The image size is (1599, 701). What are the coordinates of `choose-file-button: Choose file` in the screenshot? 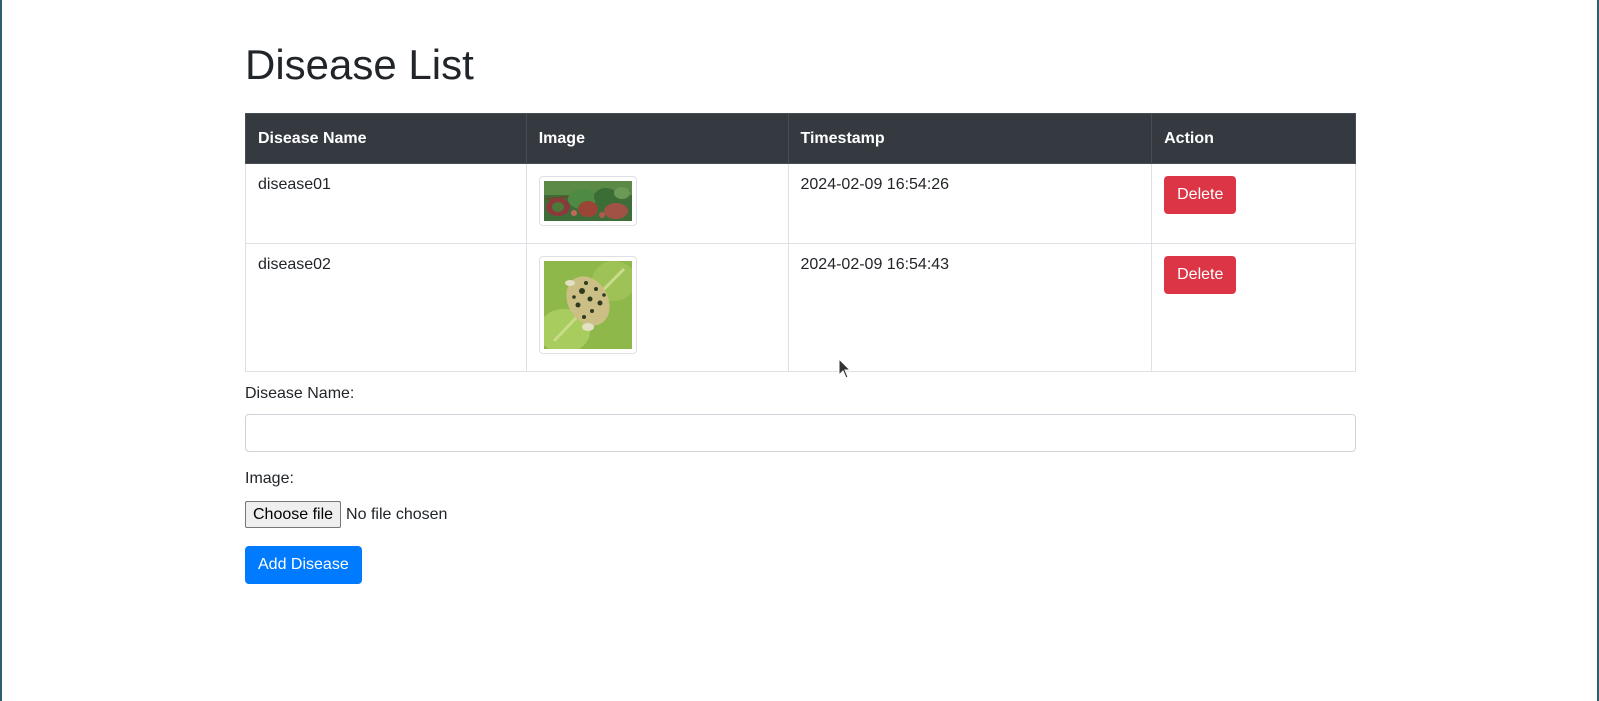 It's located at (293, 515).